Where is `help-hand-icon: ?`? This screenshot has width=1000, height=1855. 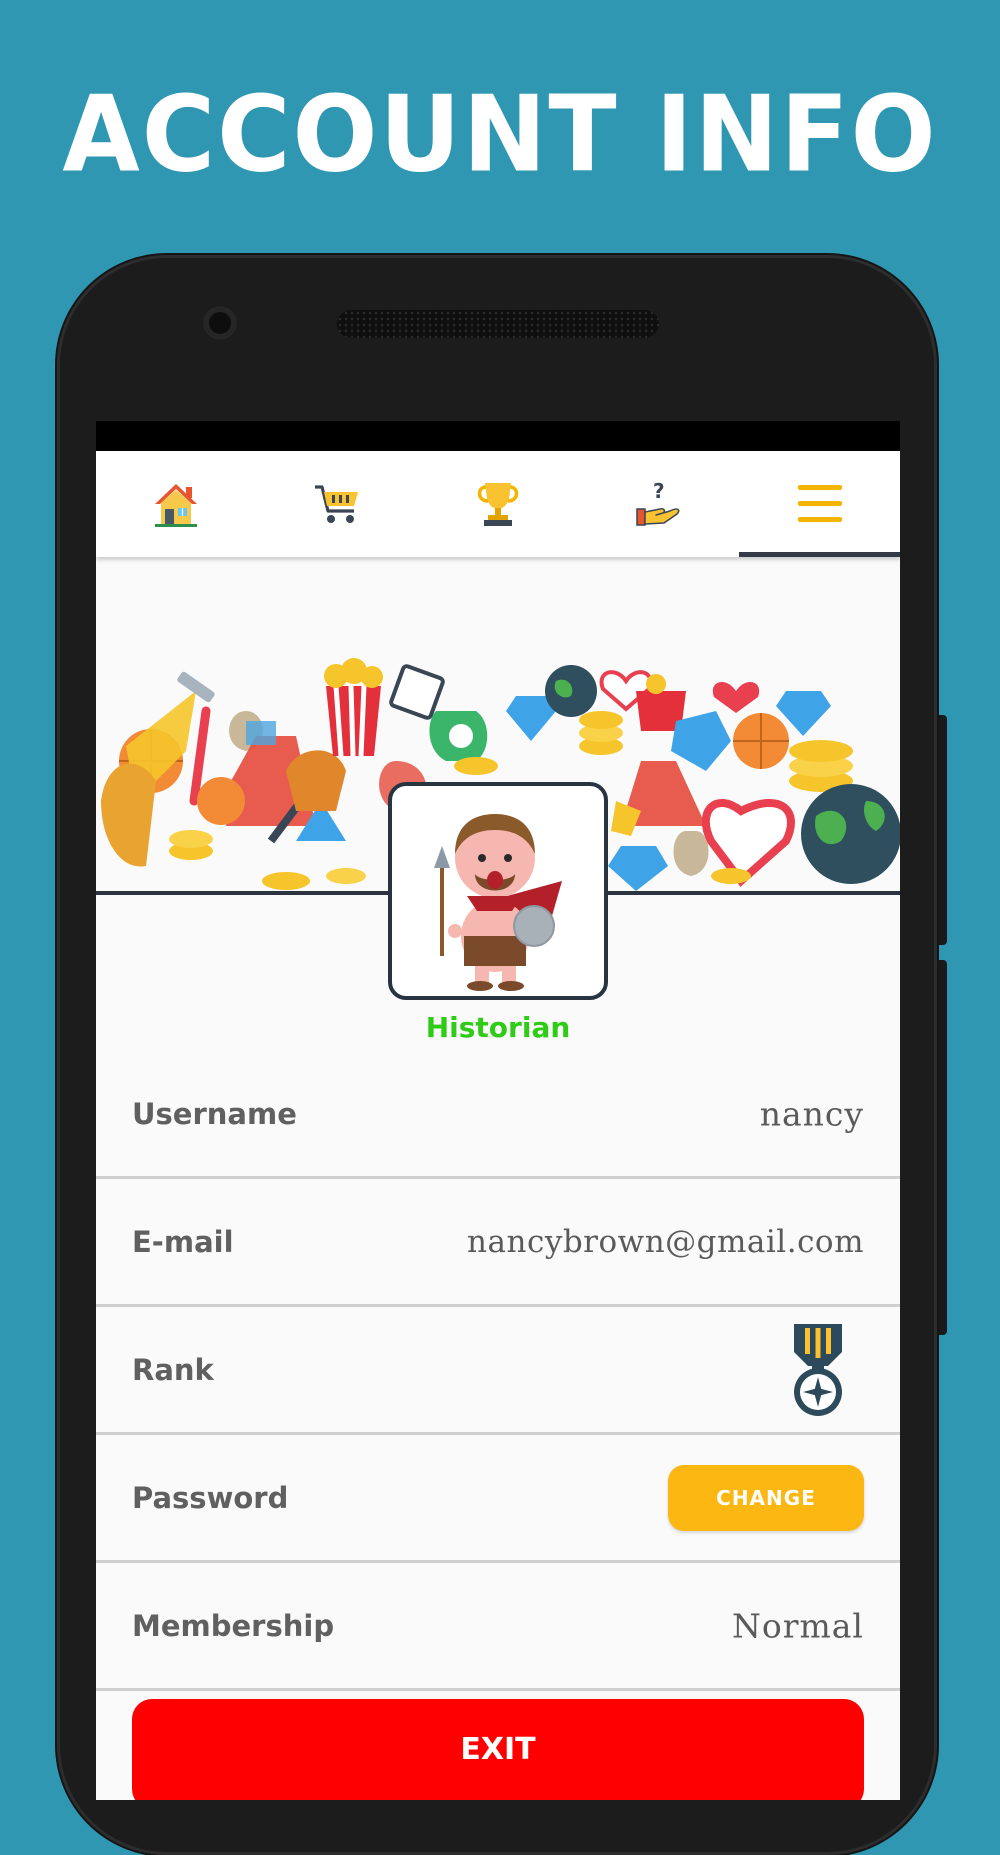
help-hand-icon: ? is located at coordinates (658, 502).